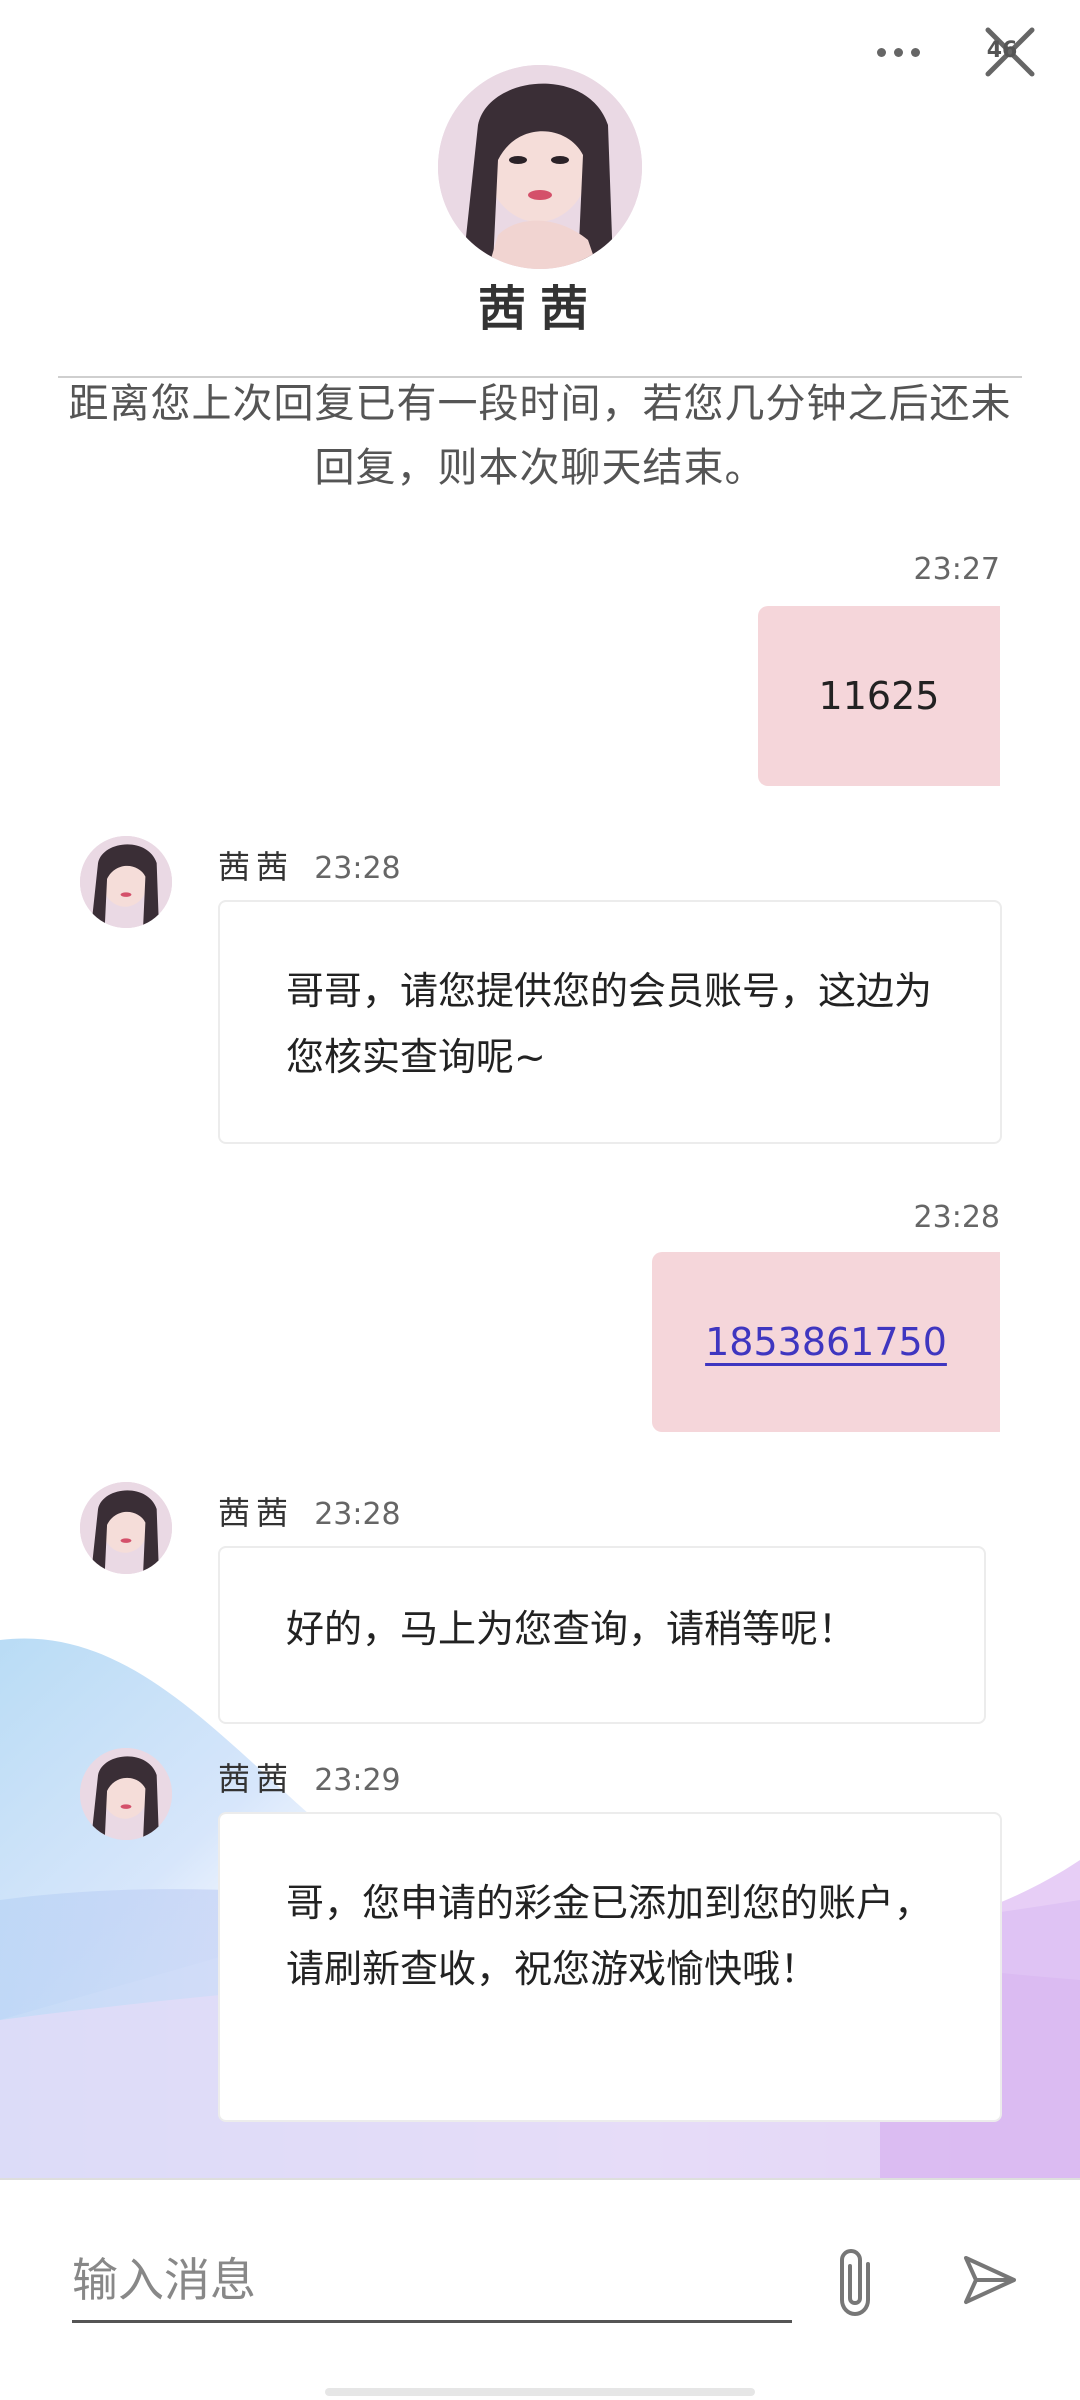  What do you see at coordinates (309, 1777) in the screenshot?
I see `message-meta: 茜茜 23:29` at bounding box center [309, 1777].